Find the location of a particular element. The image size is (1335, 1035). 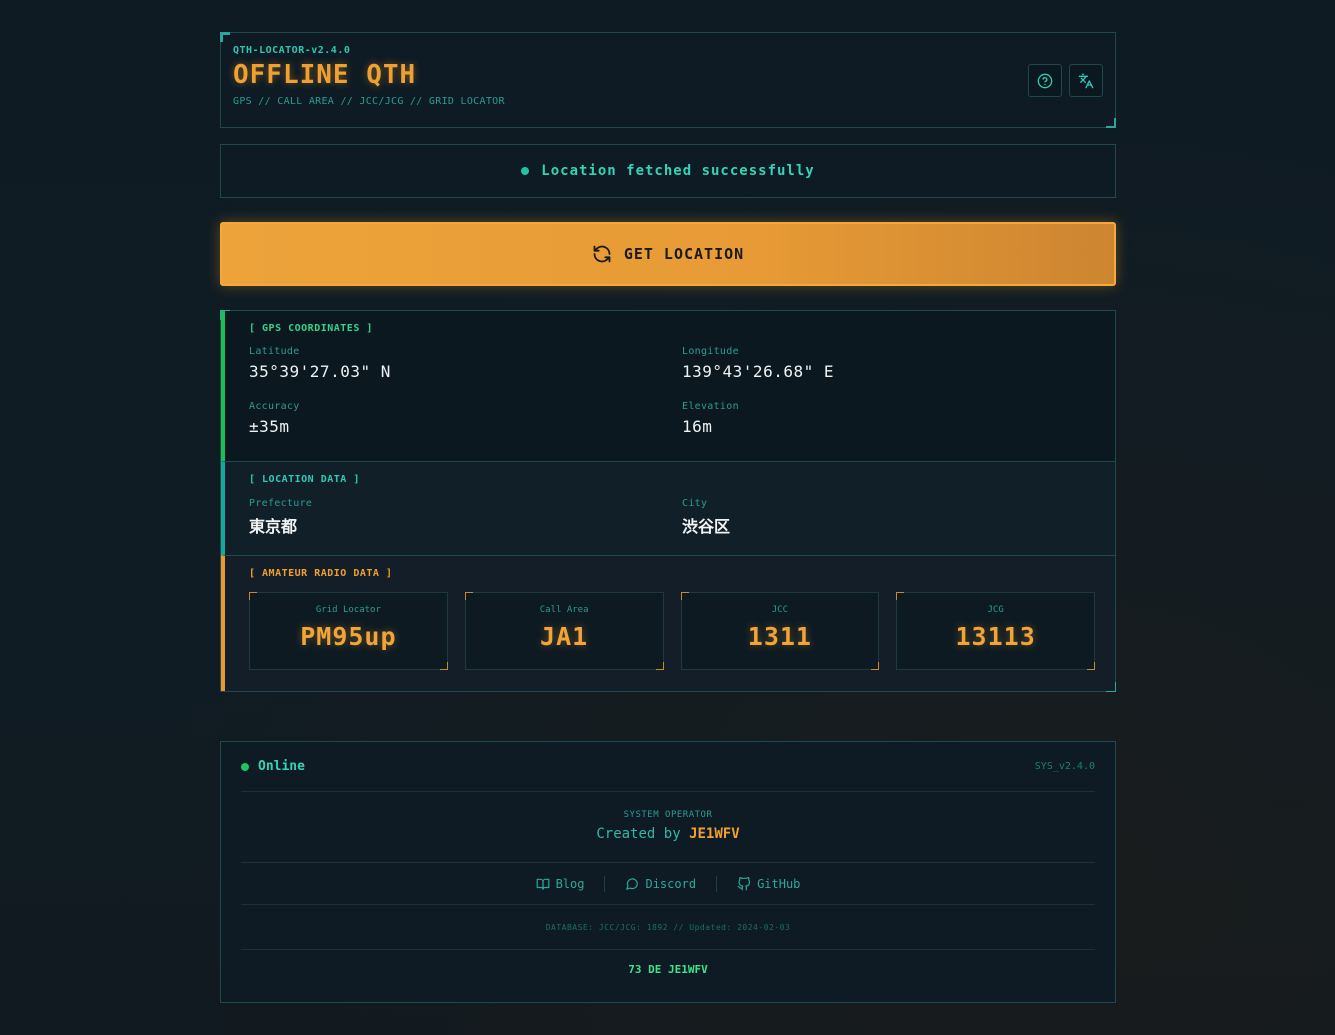

card-value: PM95up is located at coordinates (348, 636).